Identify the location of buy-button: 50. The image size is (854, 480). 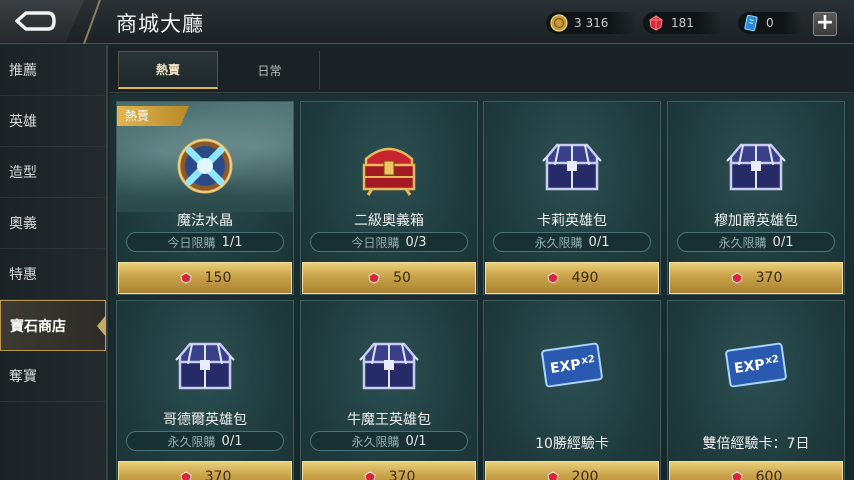
(389, 278).